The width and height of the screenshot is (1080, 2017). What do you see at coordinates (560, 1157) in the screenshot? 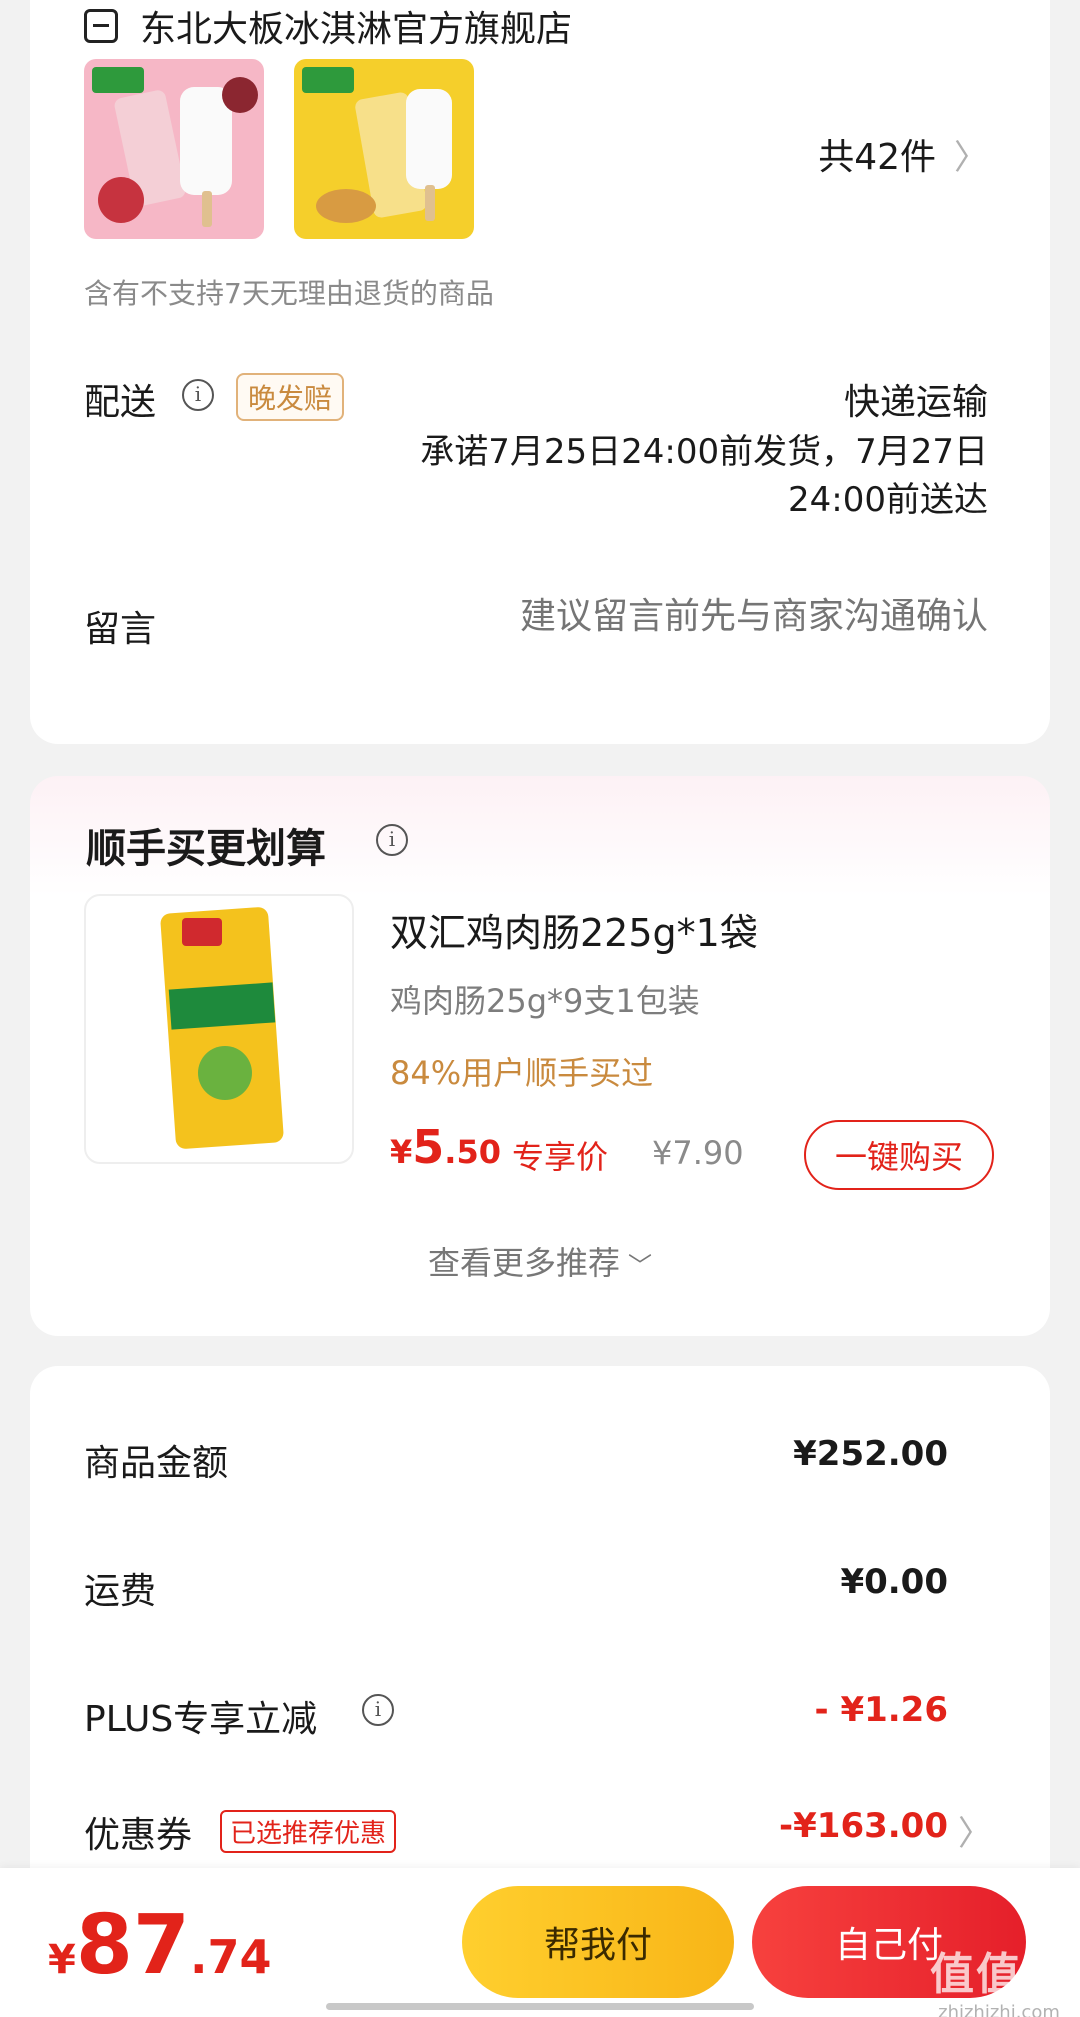
I see `exclusive-price-tag: 专享价` at bounding box center [560, 1157].